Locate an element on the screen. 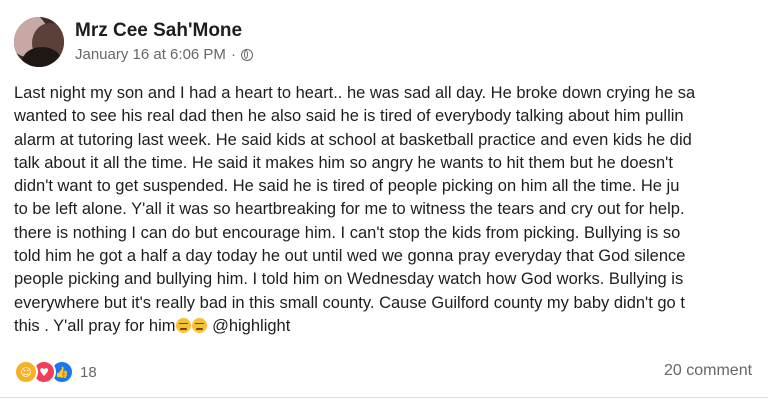 The image size is (768, 402). reaction-count: 18 is located at coordinates (88, 372).